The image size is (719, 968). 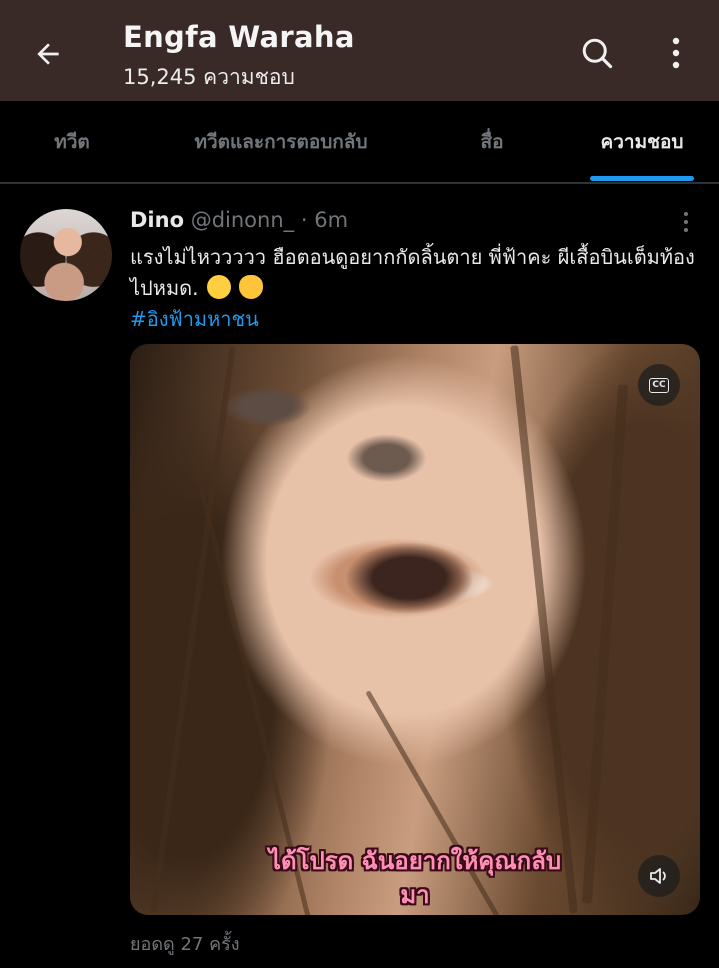 What do you see at coordinates (209, 77) in the screenshot?
I see `likes-count: 15,245 ความชอบ` at bounding box center [209, 77].